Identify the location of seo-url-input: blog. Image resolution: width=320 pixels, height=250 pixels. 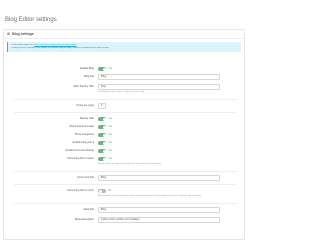
(159, 87).